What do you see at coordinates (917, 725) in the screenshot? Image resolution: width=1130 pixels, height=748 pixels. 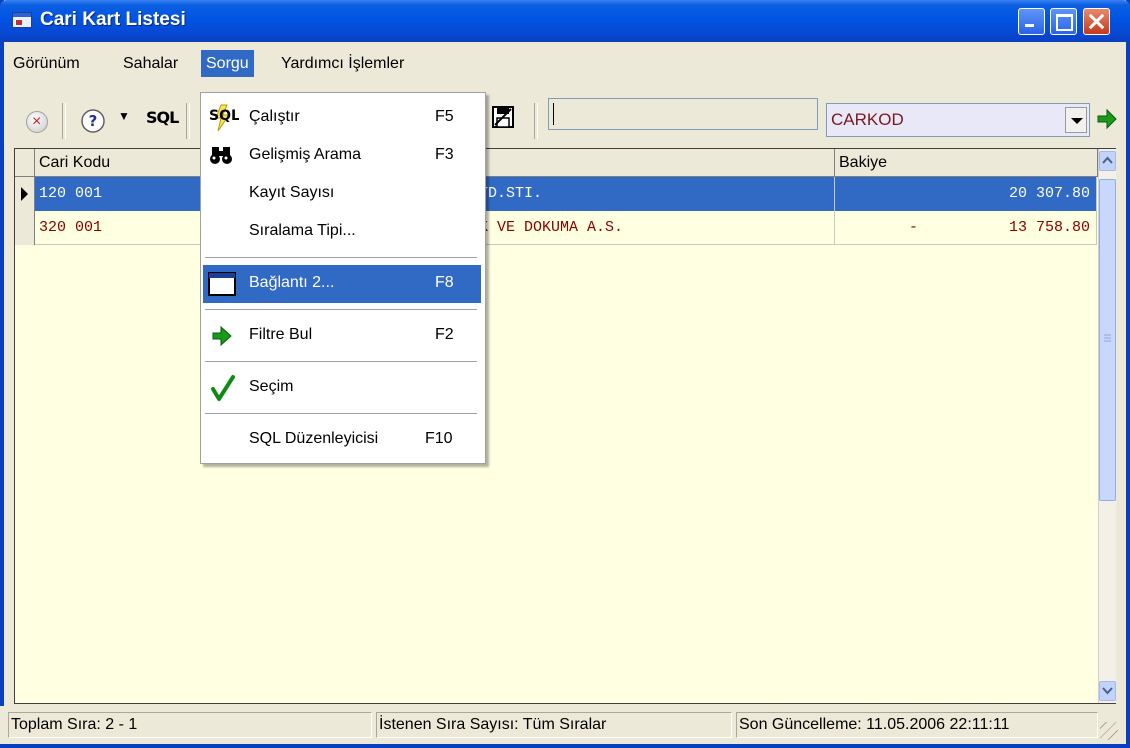 I see `status-last-updated: Son Güncelleme: 11.05.2006 22:11:11` at bounding box center [917, 725].